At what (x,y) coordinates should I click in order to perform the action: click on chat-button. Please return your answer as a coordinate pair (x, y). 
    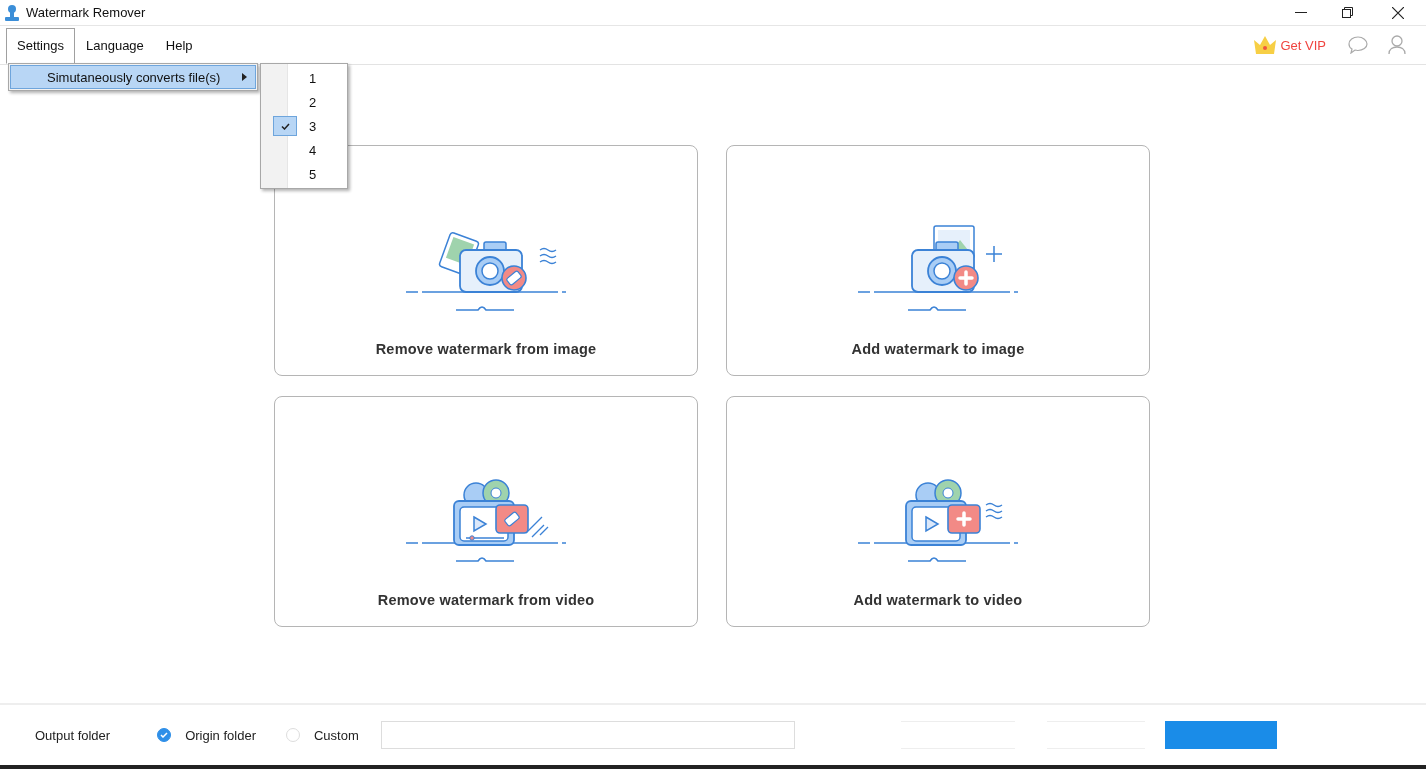
    Looking at the image, I should click on (1358, 45).